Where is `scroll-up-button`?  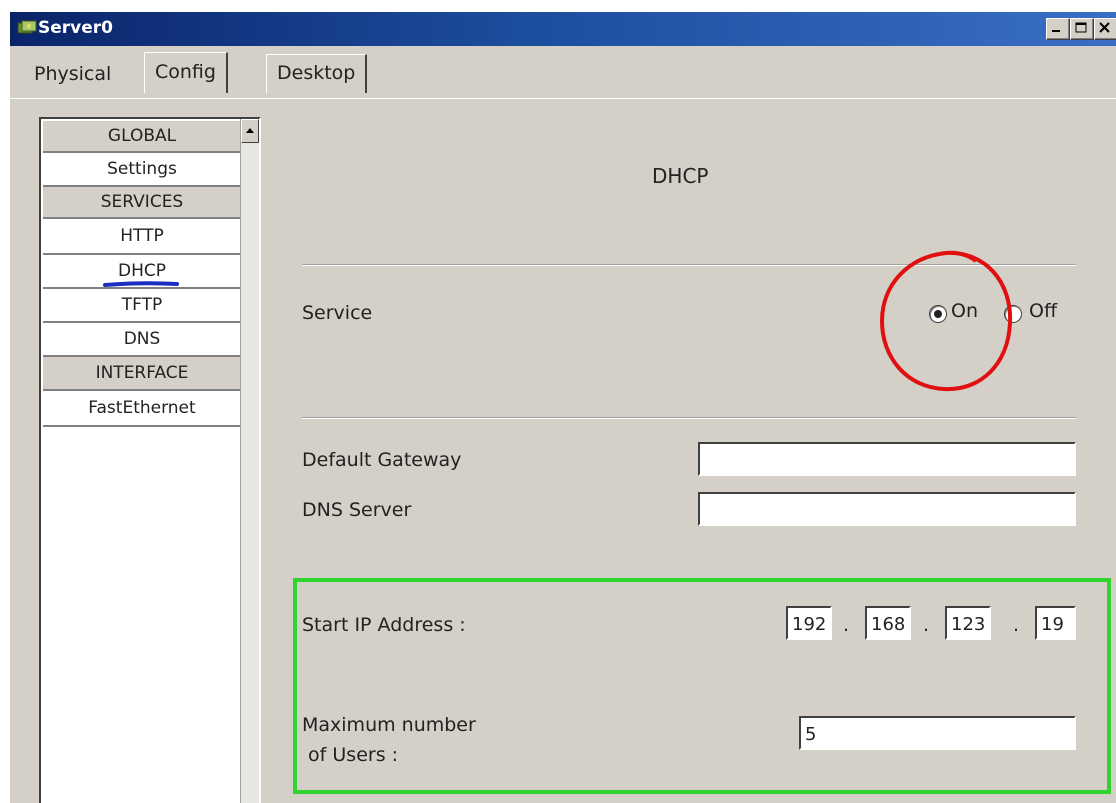 scroll-up-button is located at coordinates (250, 131).